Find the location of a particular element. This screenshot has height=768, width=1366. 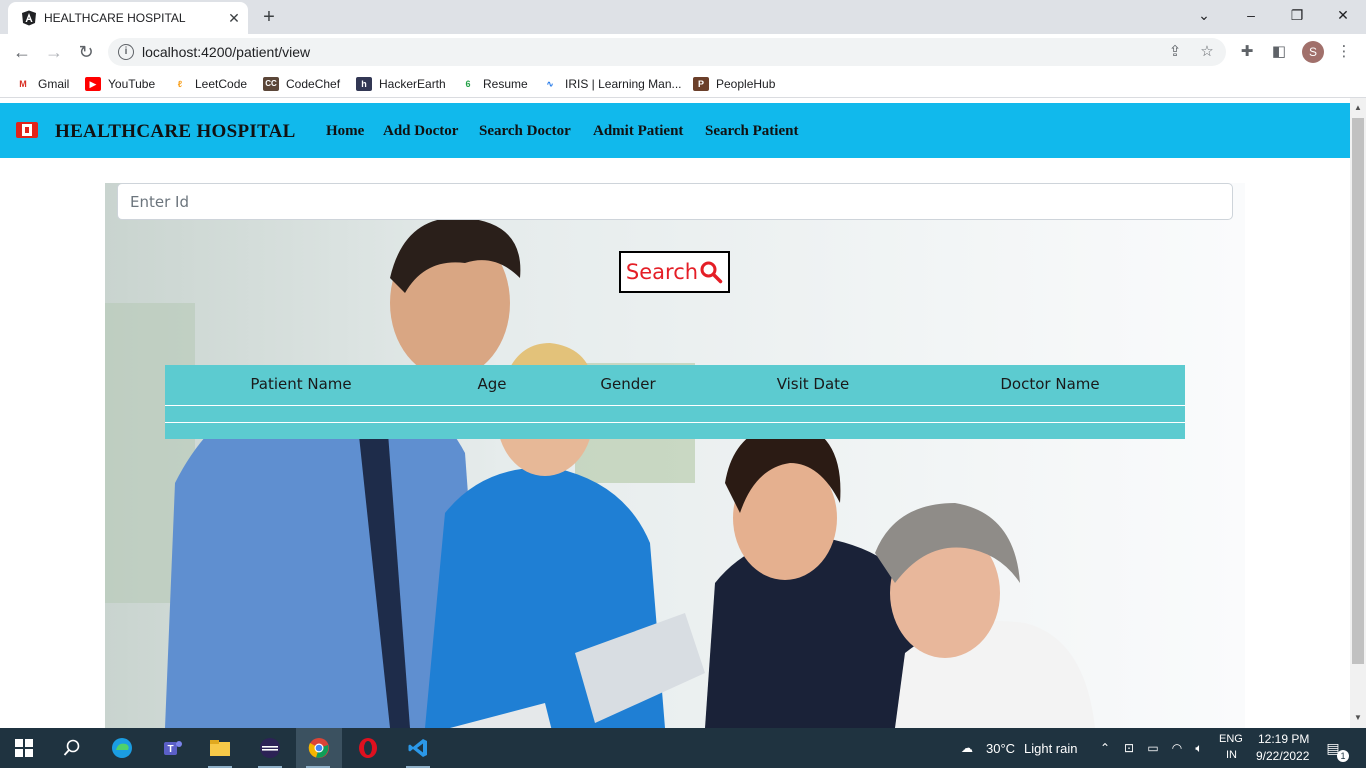

bookmark-star-icon: ☆ is located at coordinates (1207, 52).